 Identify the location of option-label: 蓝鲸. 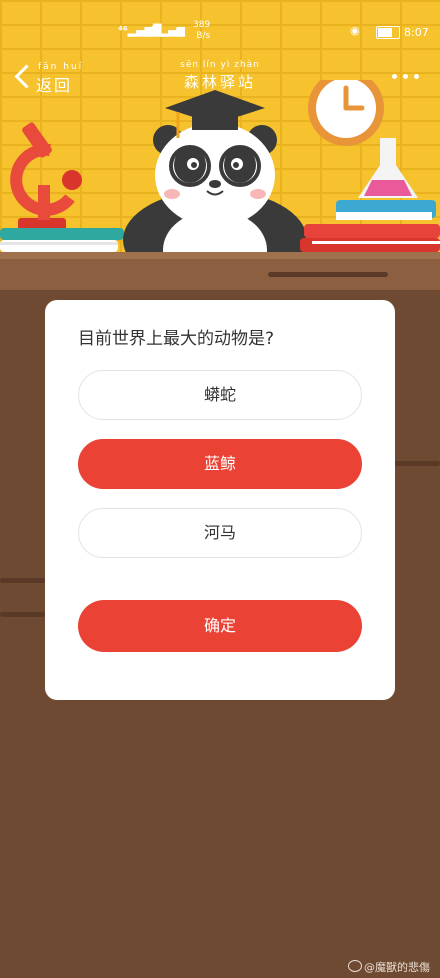
(219, 463).